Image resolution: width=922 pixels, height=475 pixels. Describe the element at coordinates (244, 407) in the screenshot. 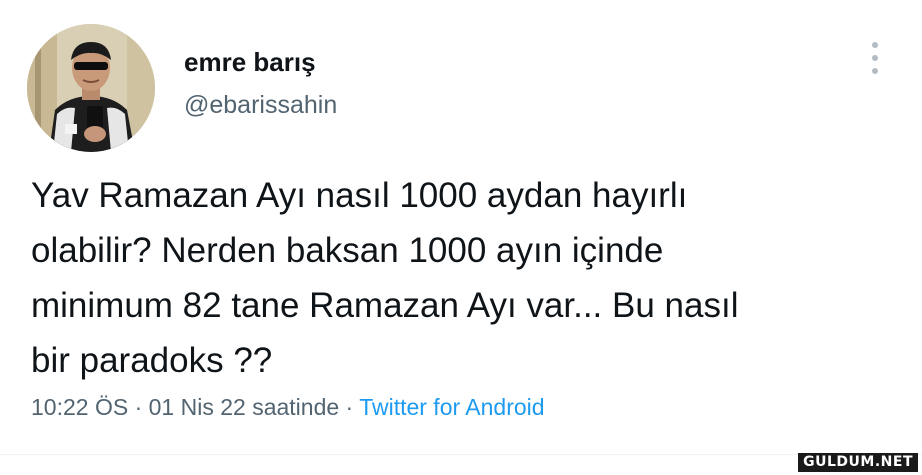

I see `tweet-date: 01 Nis 22 saatinde` at that location.